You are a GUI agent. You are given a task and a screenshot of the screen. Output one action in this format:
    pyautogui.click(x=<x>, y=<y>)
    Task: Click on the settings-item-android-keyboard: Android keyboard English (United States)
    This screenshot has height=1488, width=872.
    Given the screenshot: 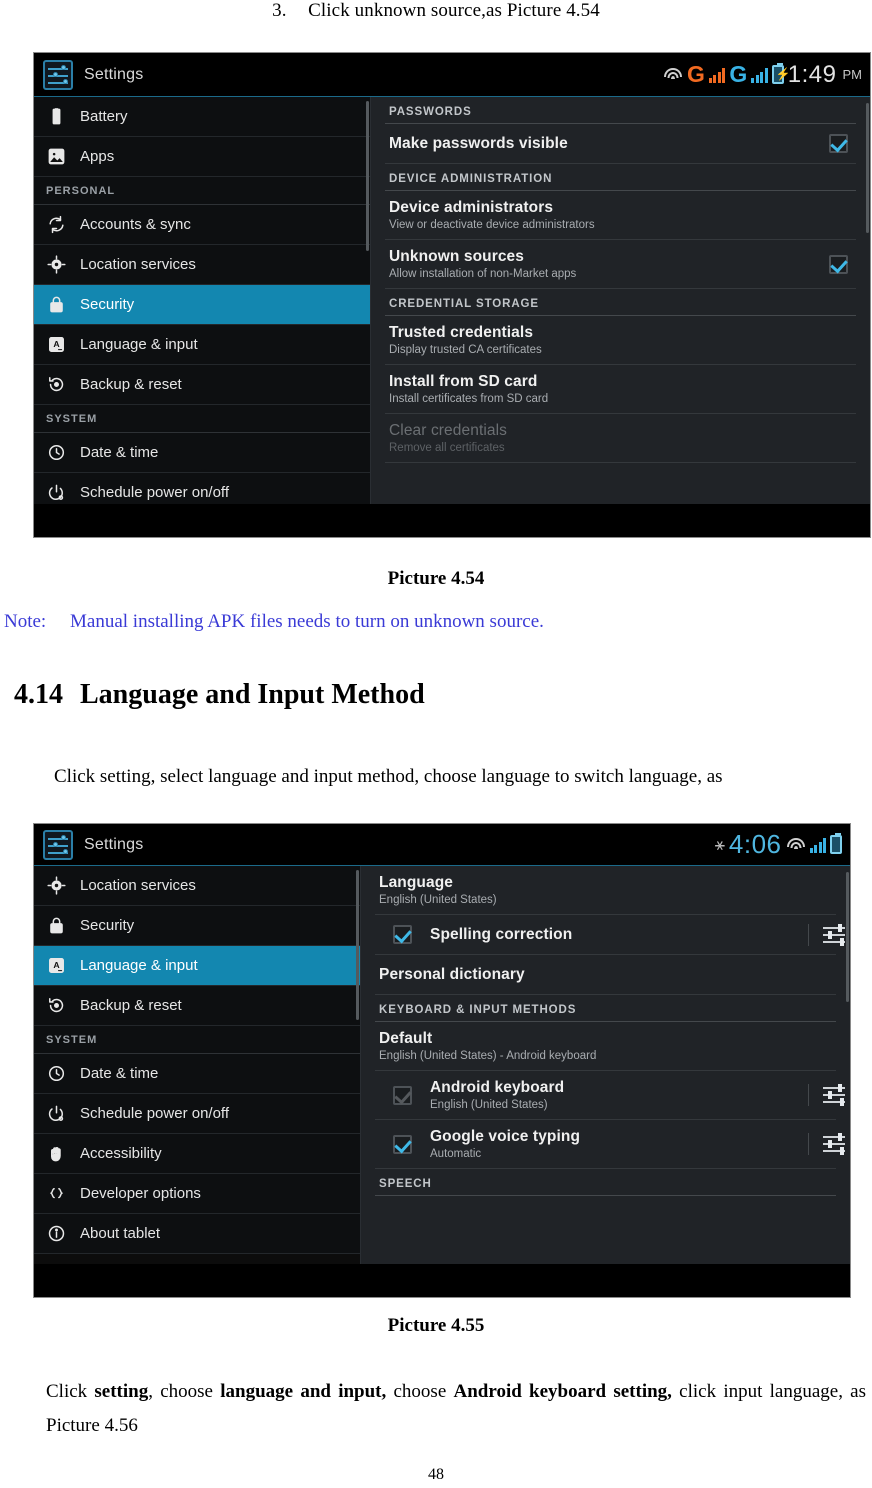 What is the action you would take?
    pyautogui.click(x=610, y=1095)
    